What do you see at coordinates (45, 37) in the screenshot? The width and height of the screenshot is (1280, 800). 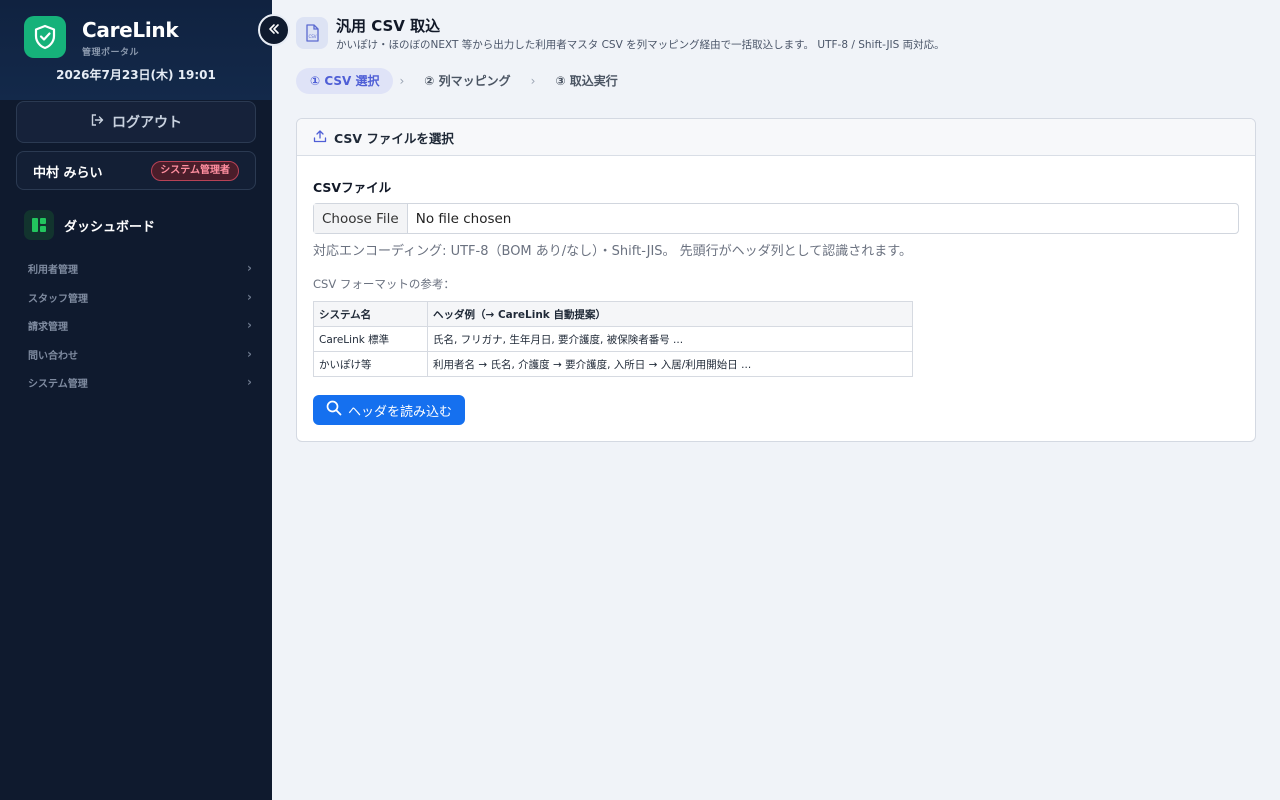 I see `shield-check-icon` at bounding box center [45, 37].